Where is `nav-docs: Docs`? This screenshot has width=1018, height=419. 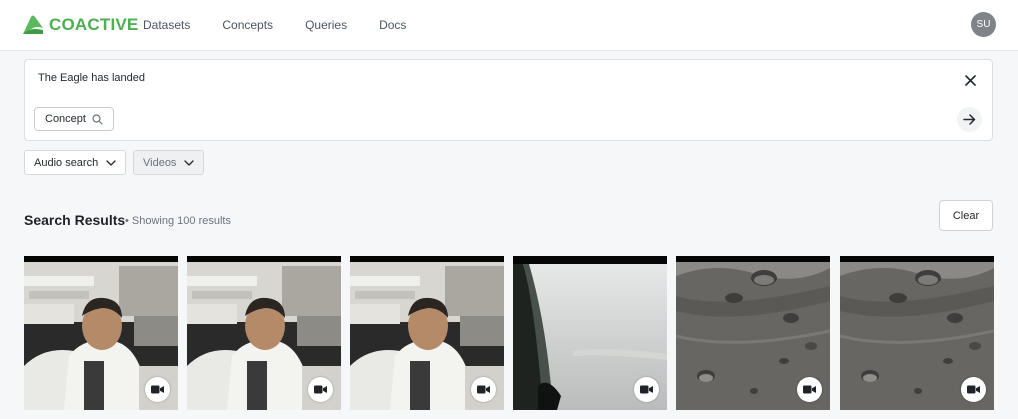 nav-docs: Docs is located at coordinates (392, 25).